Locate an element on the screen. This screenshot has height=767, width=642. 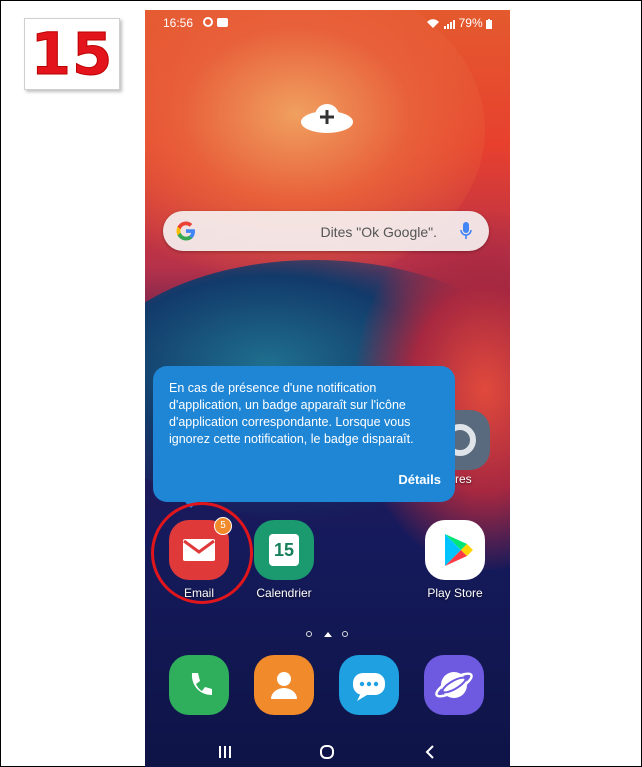
microphone-icon is located at coordinates (466, 231).